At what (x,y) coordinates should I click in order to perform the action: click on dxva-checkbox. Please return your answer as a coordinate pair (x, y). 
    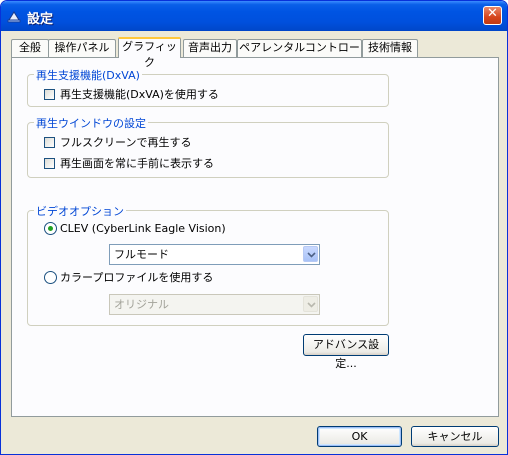
    Looking at the image, I should click on (49, 94).